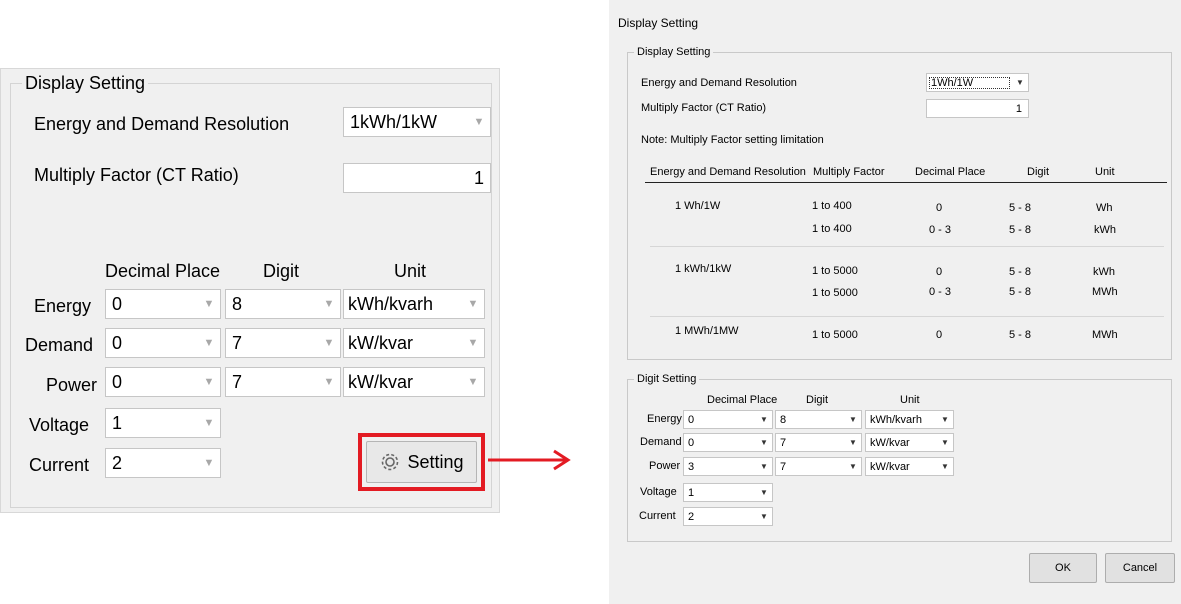 The height and width of the screenshot is (604, 1181). I want to click on table-cell: 1 kWh/1kW, so click(703, 269).